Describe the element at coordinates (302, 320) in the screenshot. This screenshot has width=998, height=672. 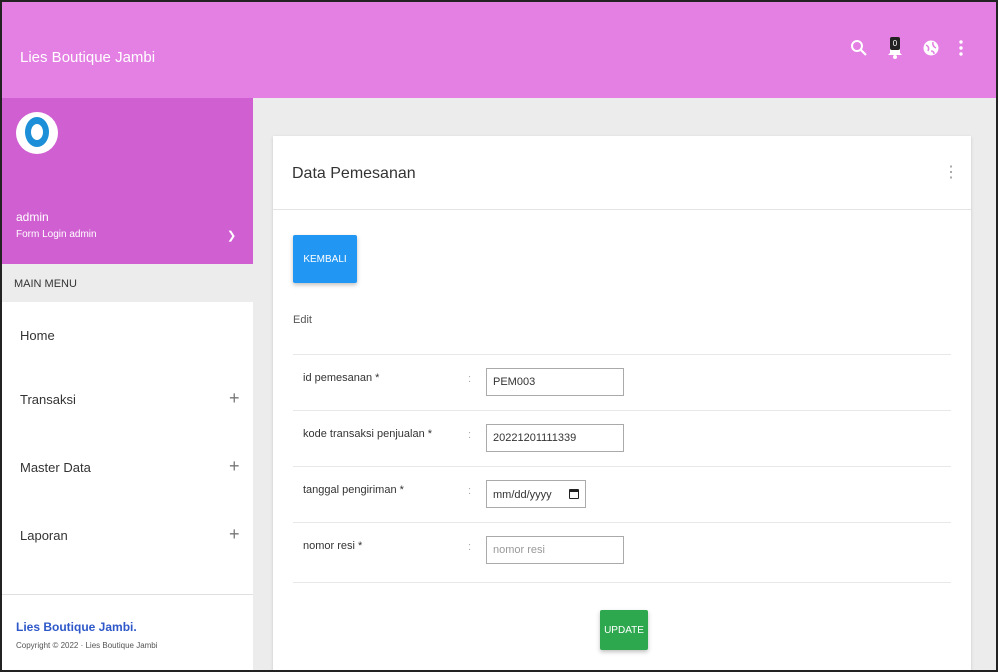
I see `section-label: Edit` at that location.